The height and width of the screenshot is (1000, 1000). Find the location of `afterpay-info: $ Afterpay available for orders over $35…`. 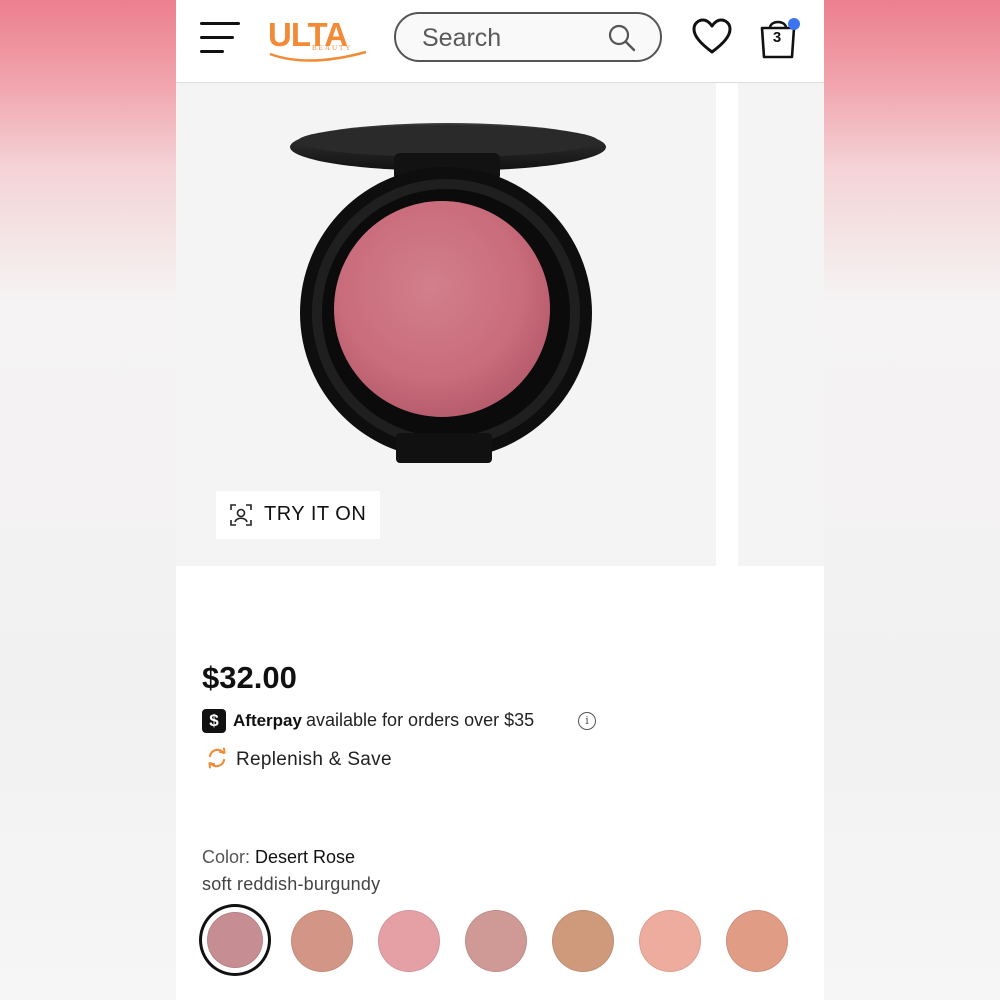

afterpay-info: $ Afterpay available for orders over $35… is located at coordinates (412, 721).